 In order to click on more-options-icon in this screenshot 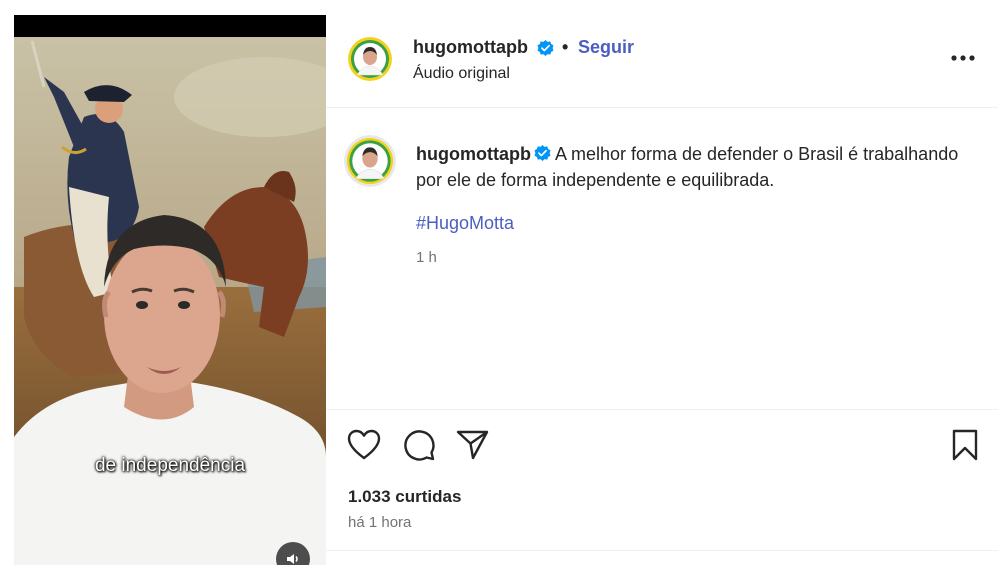, I will do `click(963, 58)`.